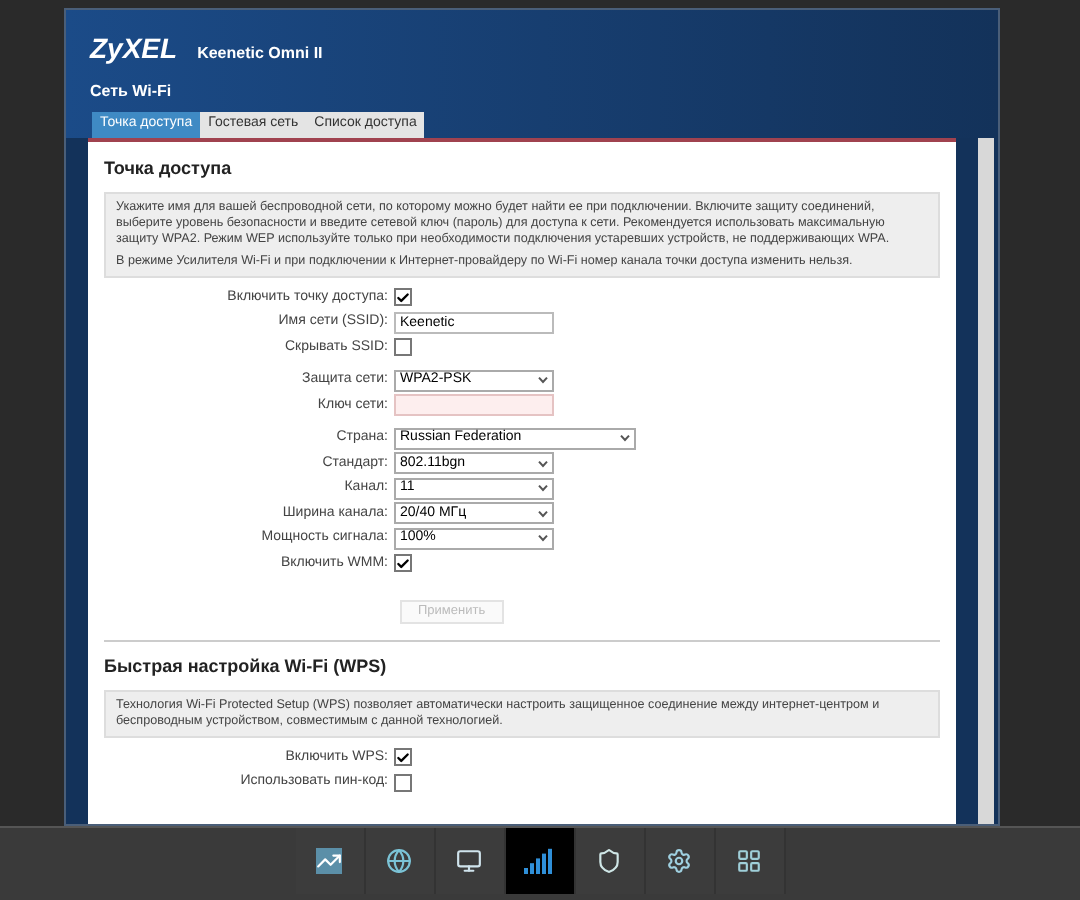 Image resolution: width=1080 pixels, height=900 pixels. Describe the element at coordinates (474, 405) in the screenshot. I see `input-field` at that location.